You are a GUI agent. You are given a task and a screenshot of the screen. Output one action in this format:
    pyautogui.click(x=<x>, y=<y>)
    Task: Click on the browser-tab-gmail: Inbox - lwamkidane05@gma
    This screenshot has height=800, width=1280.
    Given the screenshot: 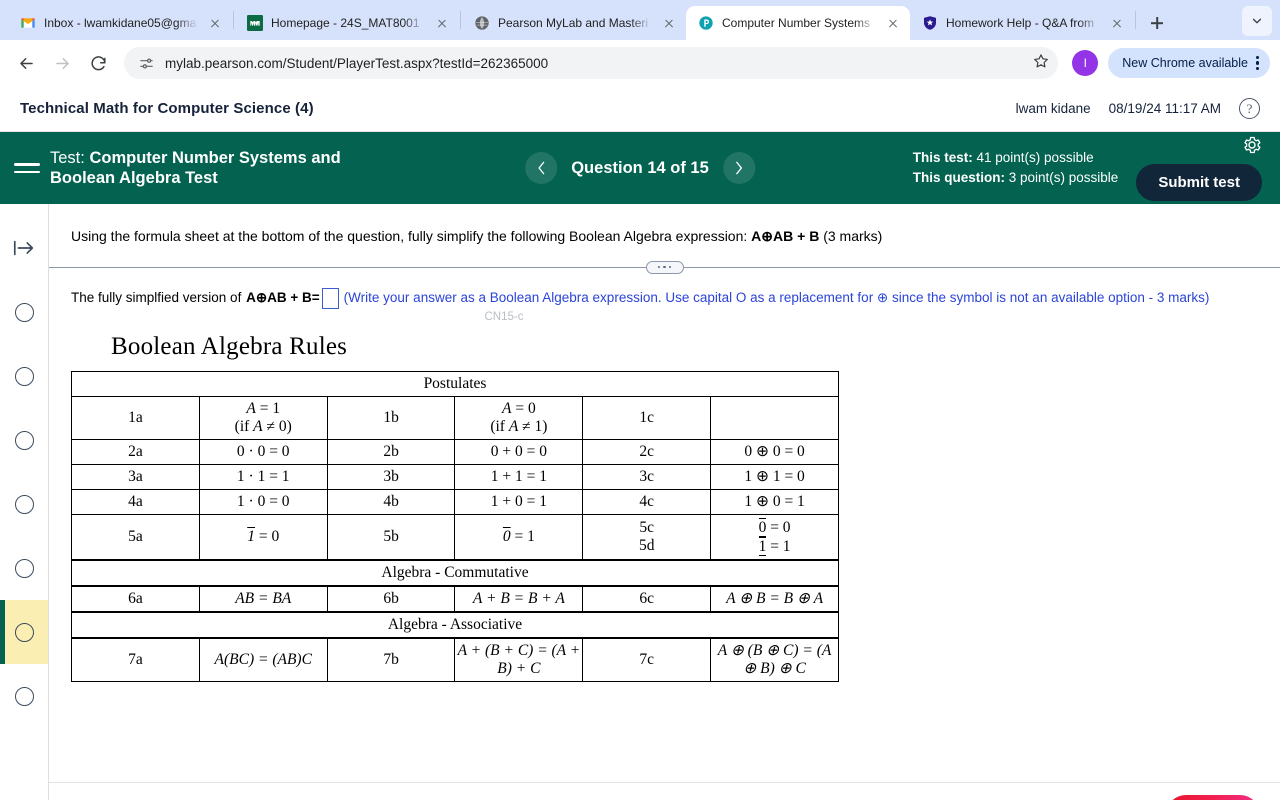 What is the action you would take?
    pyautogui.click(x=120, y=23)
    